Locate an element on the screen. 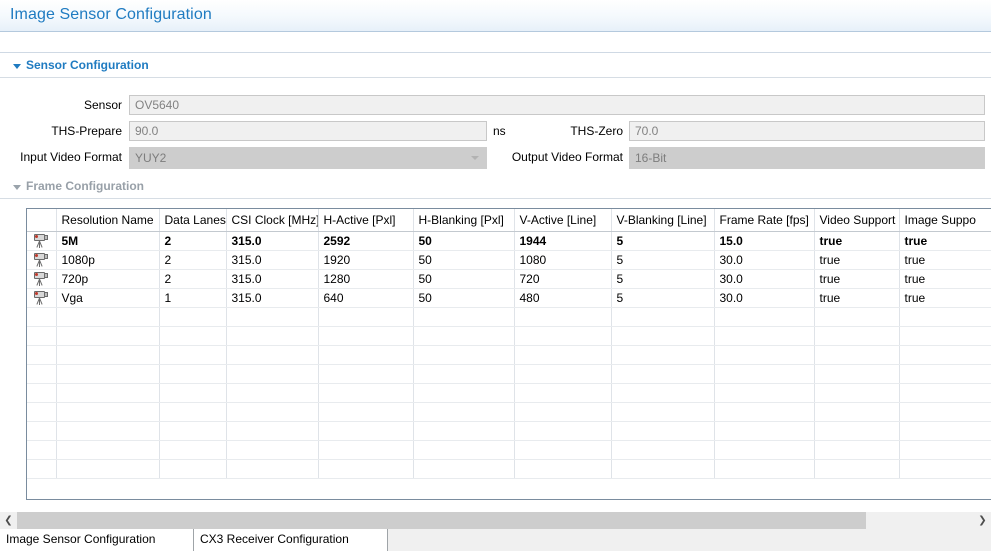 This screenshot has height=551, width=991. chevron-down-icon is located at coordinates (475, 158).